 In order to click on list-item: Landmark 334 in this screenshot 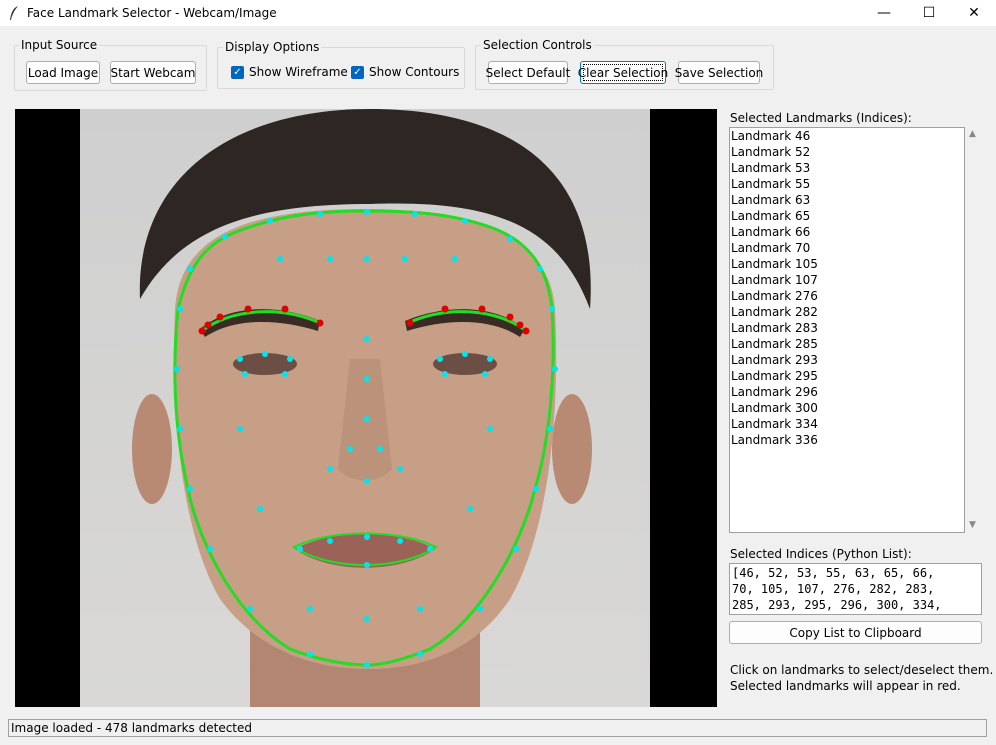, I will do `click(847, 424)`.